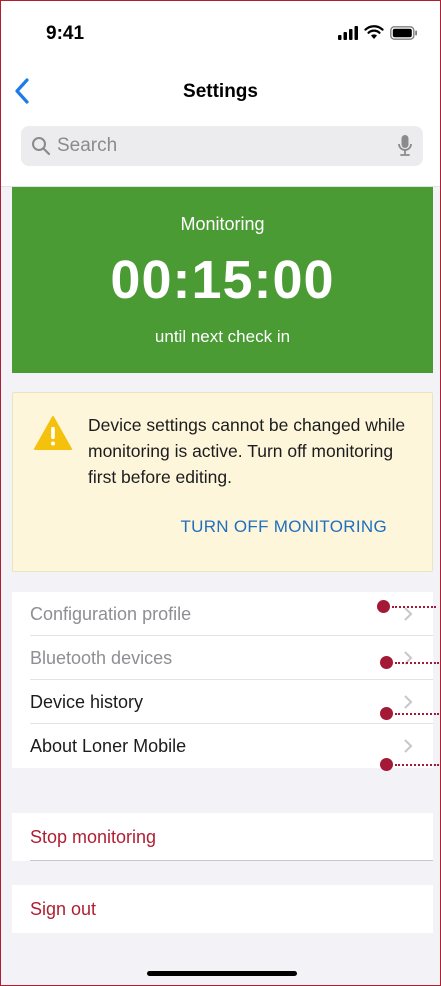 The image size is (441, 986). I want to click on home-indicator, so click(222, 973).